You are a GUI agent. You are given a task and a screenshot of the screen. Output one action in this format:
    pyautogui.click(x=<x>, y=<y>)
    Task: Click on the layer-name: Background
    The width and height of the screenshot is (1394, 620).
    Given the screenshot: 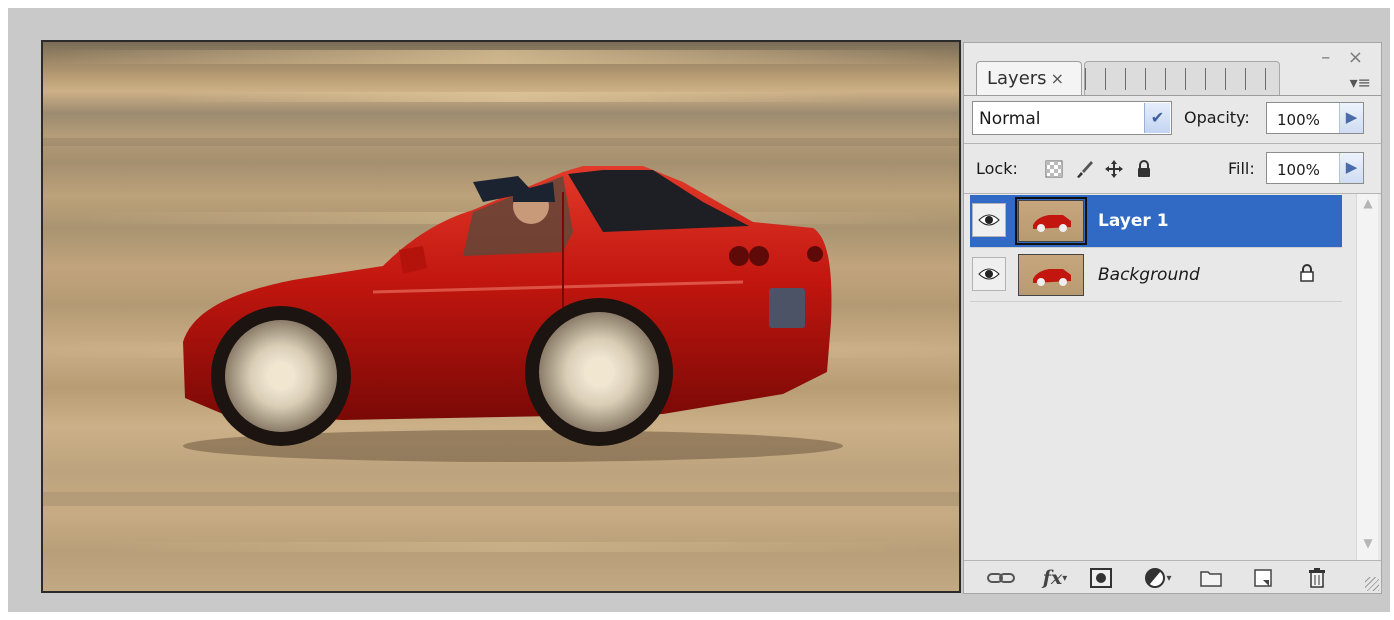 What is the action you would take?
    pyautogui.click(x=1149, y=275)
    